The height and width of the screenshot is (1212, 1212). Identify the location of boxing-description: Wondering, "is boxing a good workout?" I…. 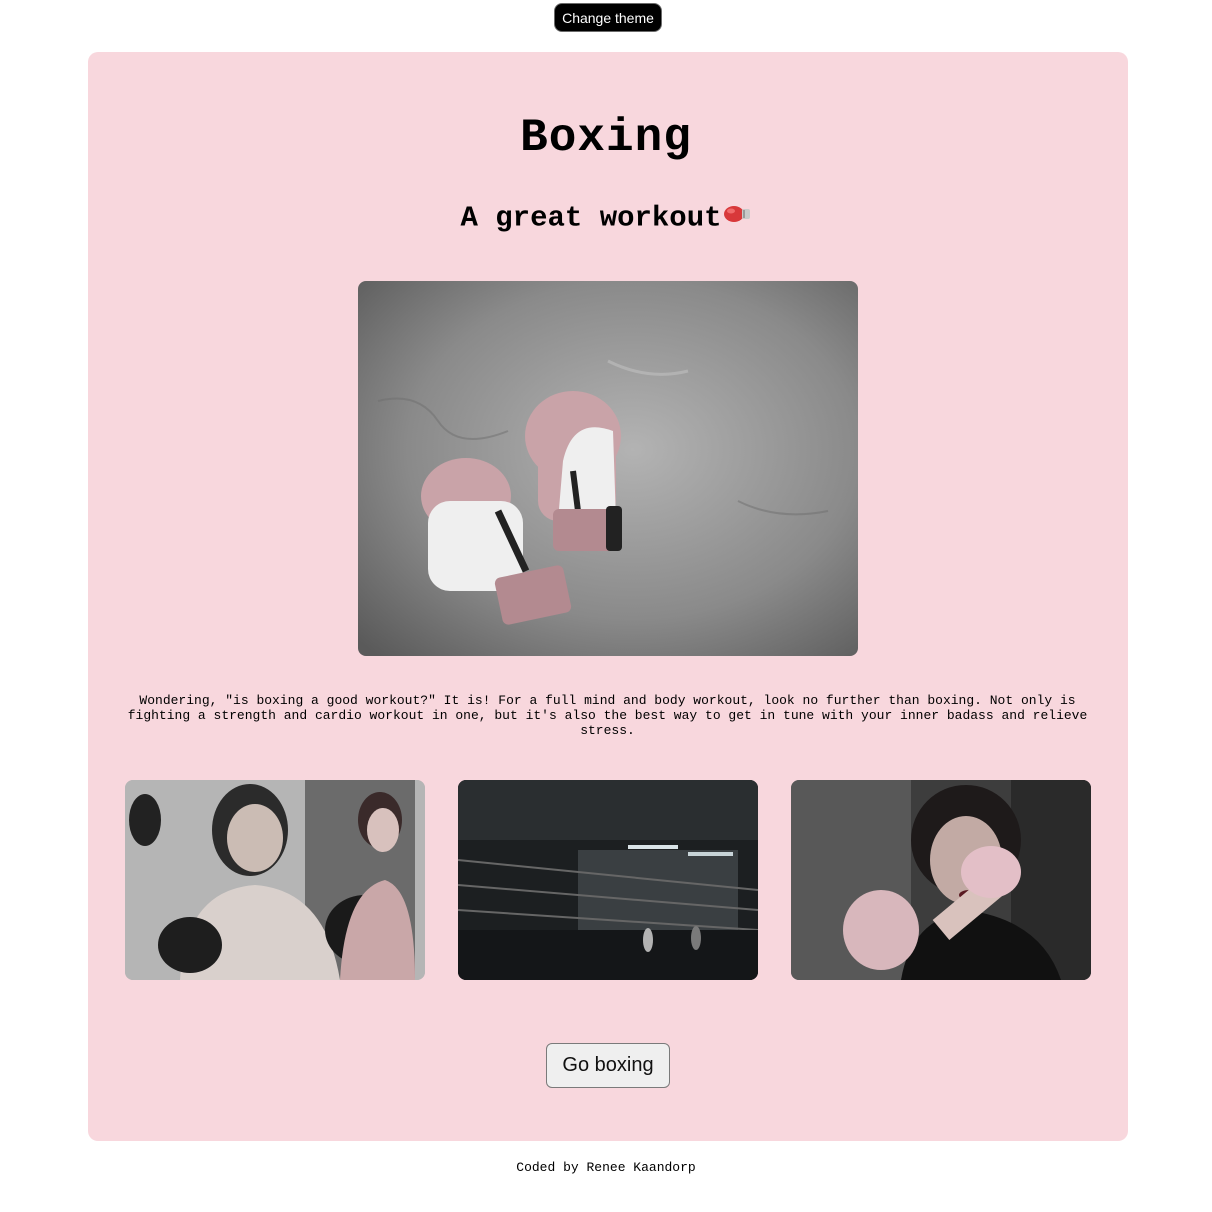
(607, 715).